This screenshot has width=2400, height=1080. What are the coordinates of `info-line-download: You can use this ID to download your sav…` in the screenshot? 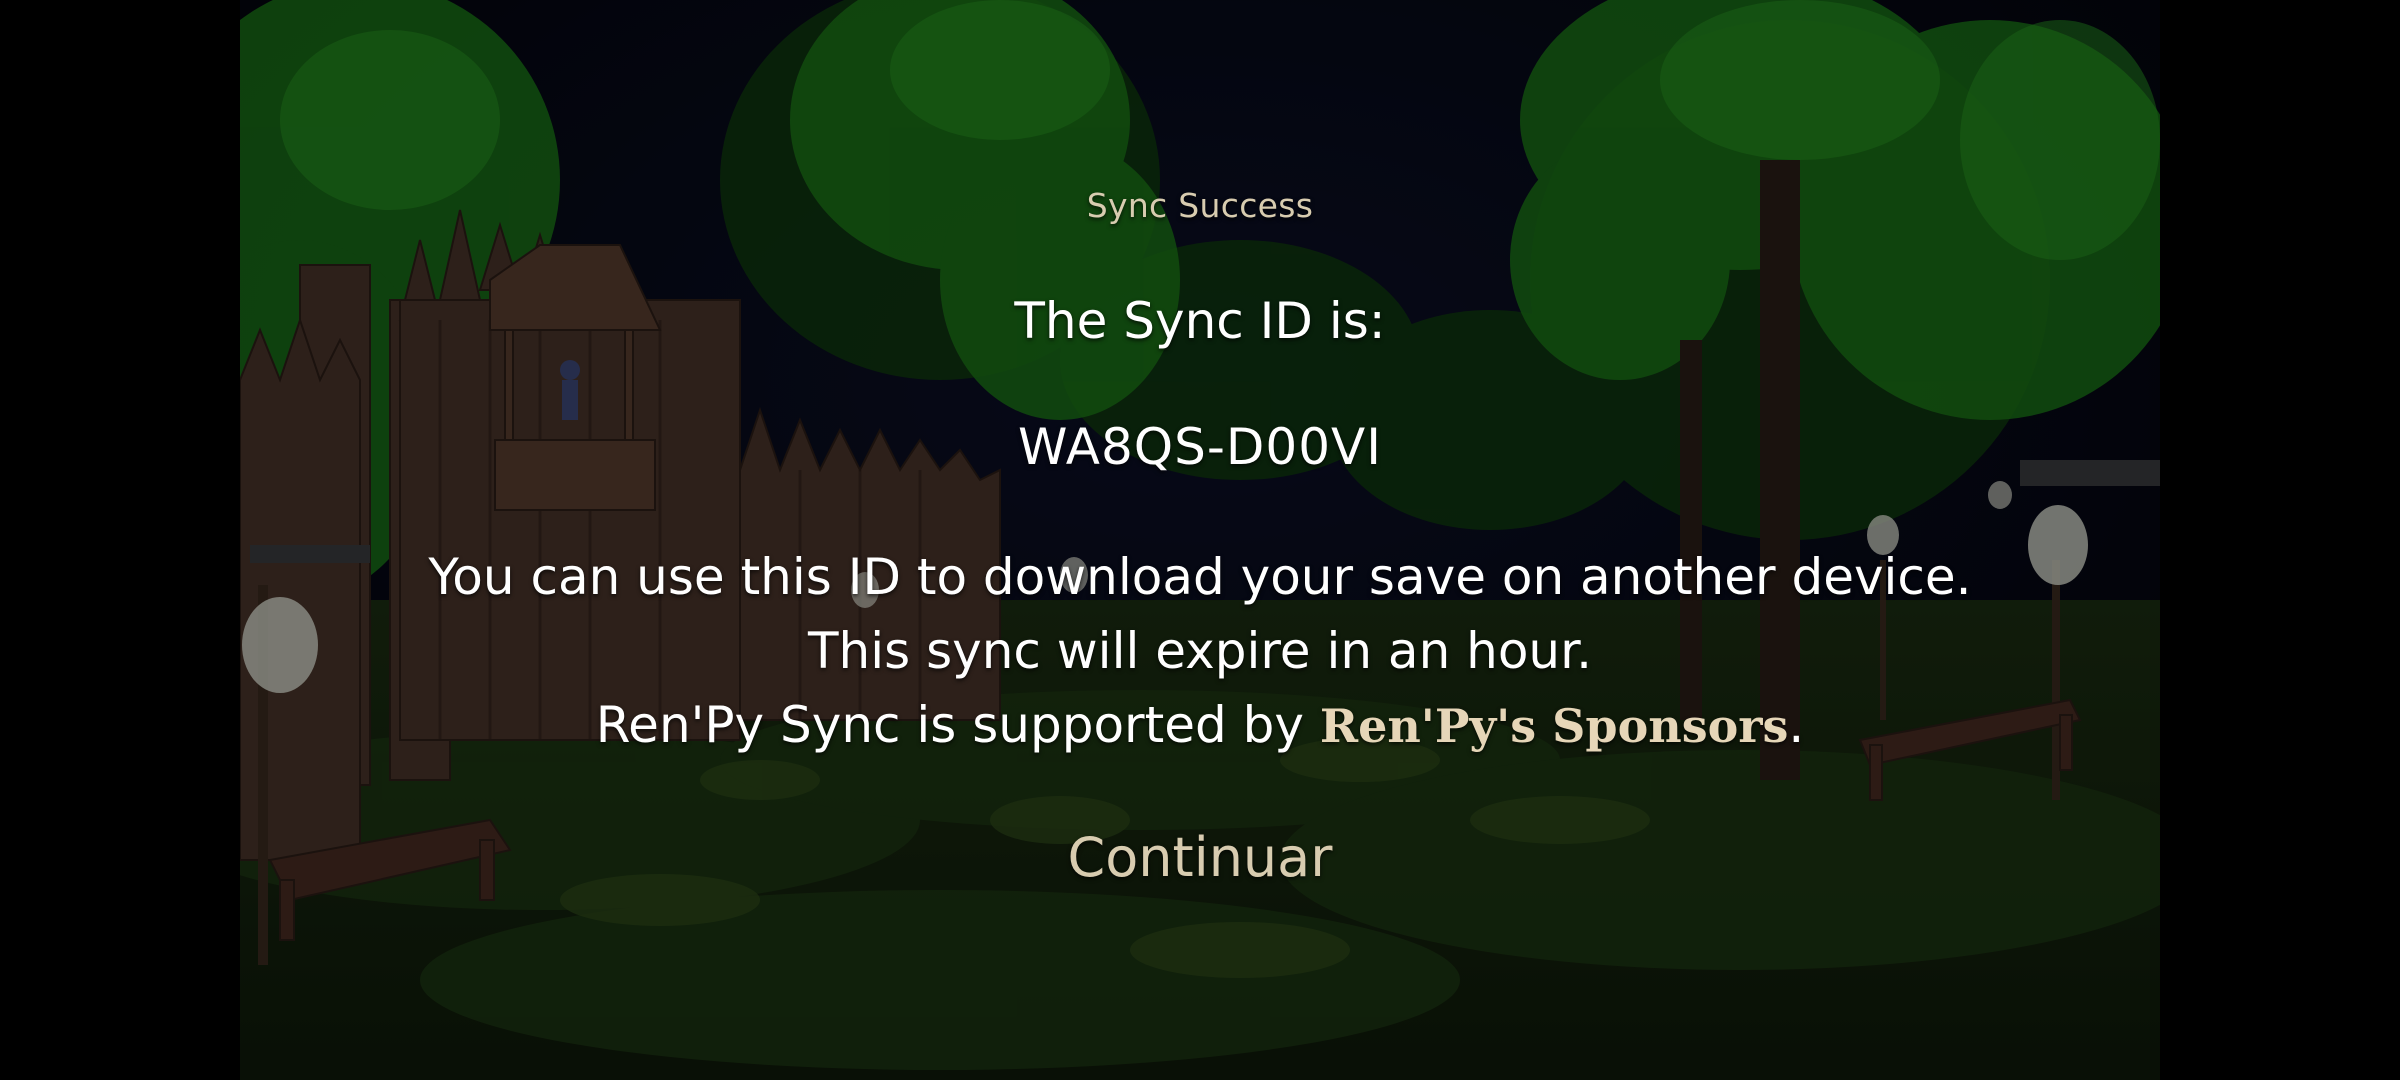 It's located at (1200, 577).